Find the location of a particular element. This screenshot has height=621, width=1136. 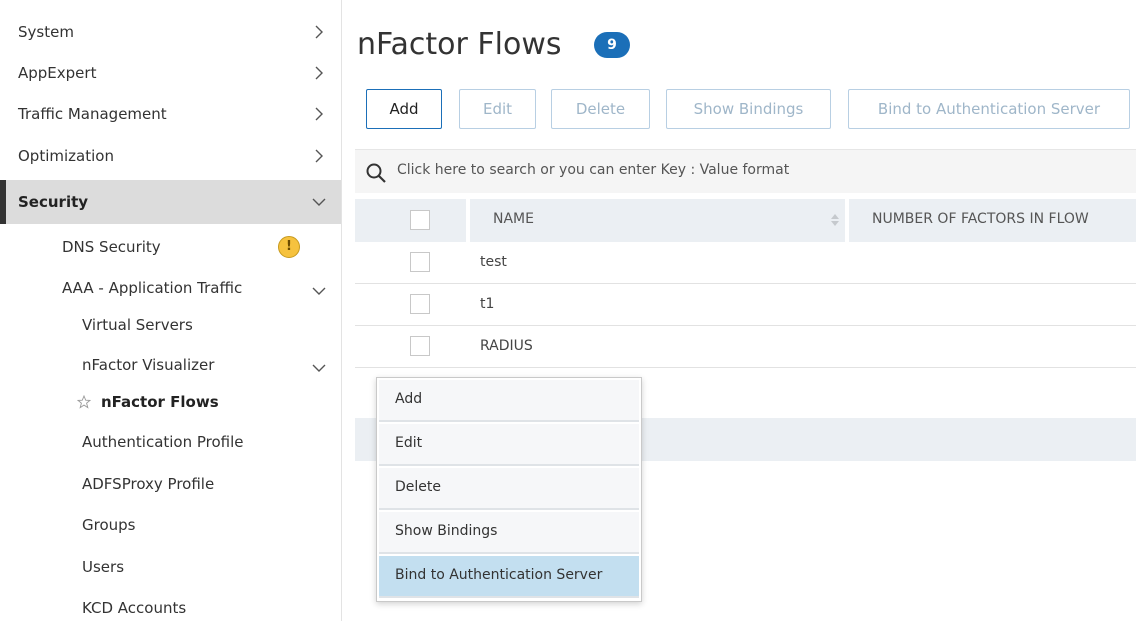

sidebar-item-dns-security: DNS Security ! is located at coordinates (170, 247).